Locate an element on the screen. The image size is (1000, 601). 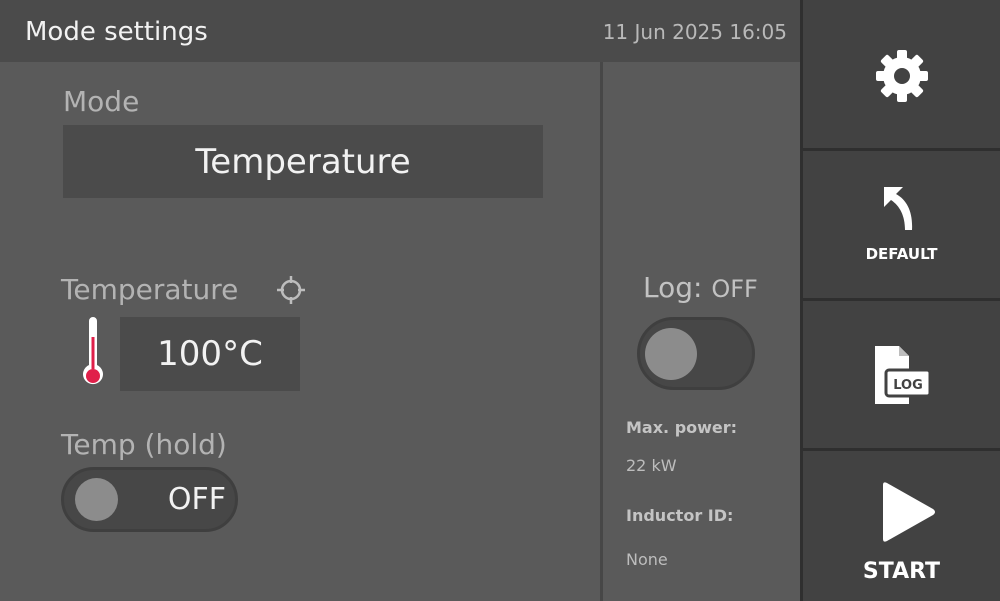
log-button: LOG is located at coordinates (901, 374).